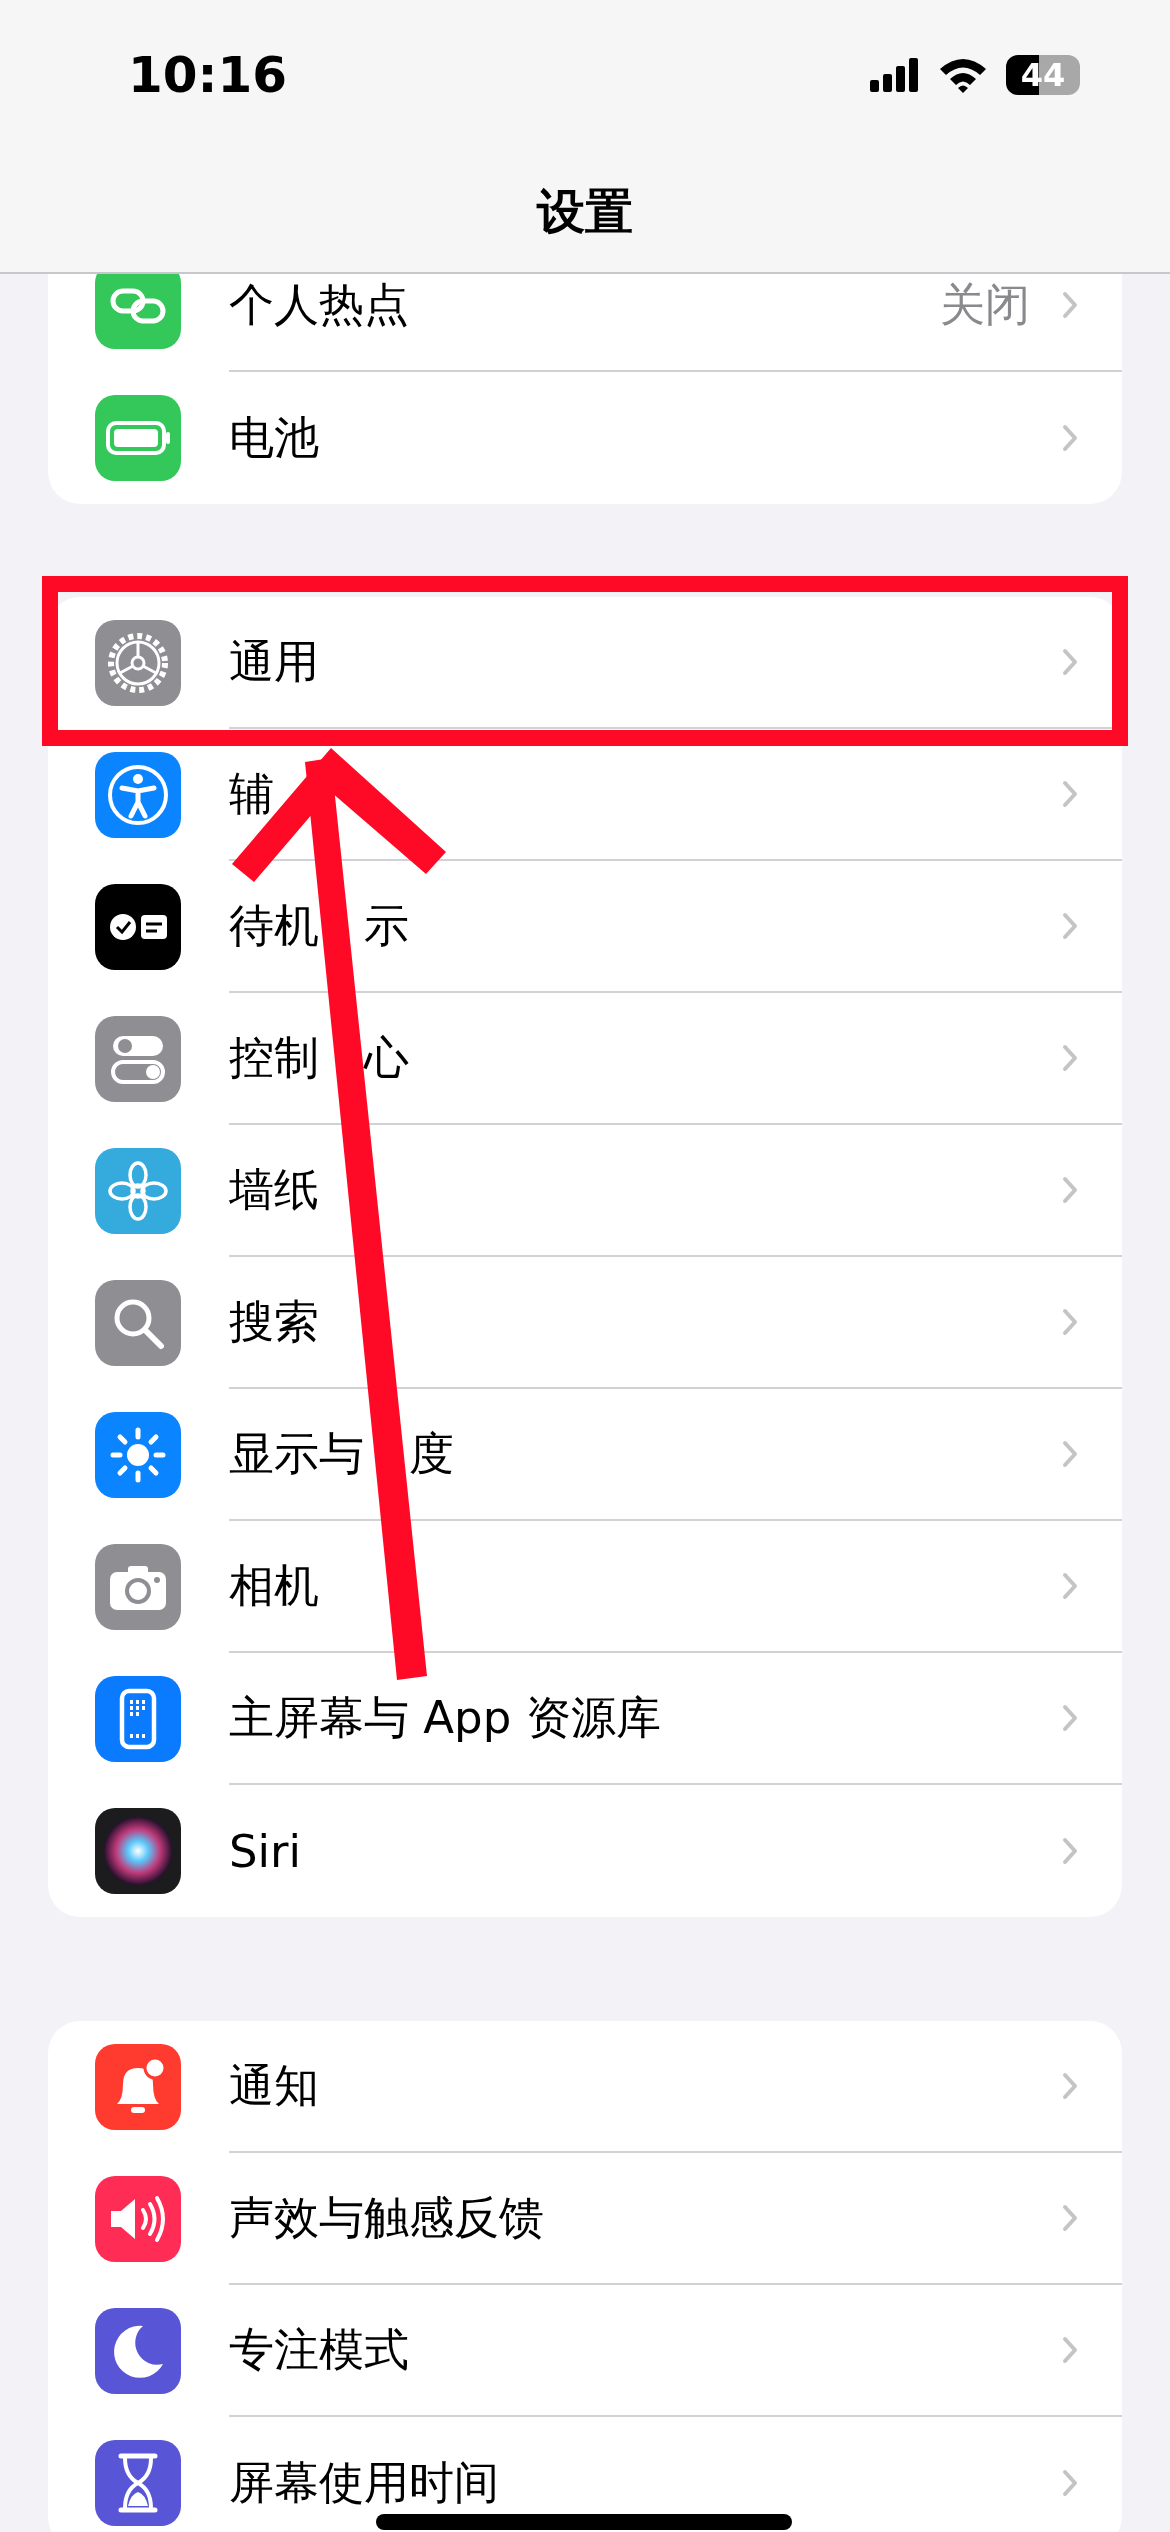 This screenshot has height=2532, width=1170. Describe the element at coordinates (251, 794) in the screenshot. I see `setting-label: 辅` at that location.